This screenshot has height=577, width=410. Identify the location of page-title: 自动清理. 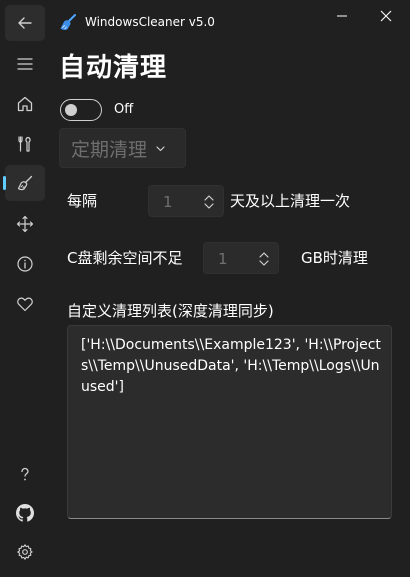
(113, 68).